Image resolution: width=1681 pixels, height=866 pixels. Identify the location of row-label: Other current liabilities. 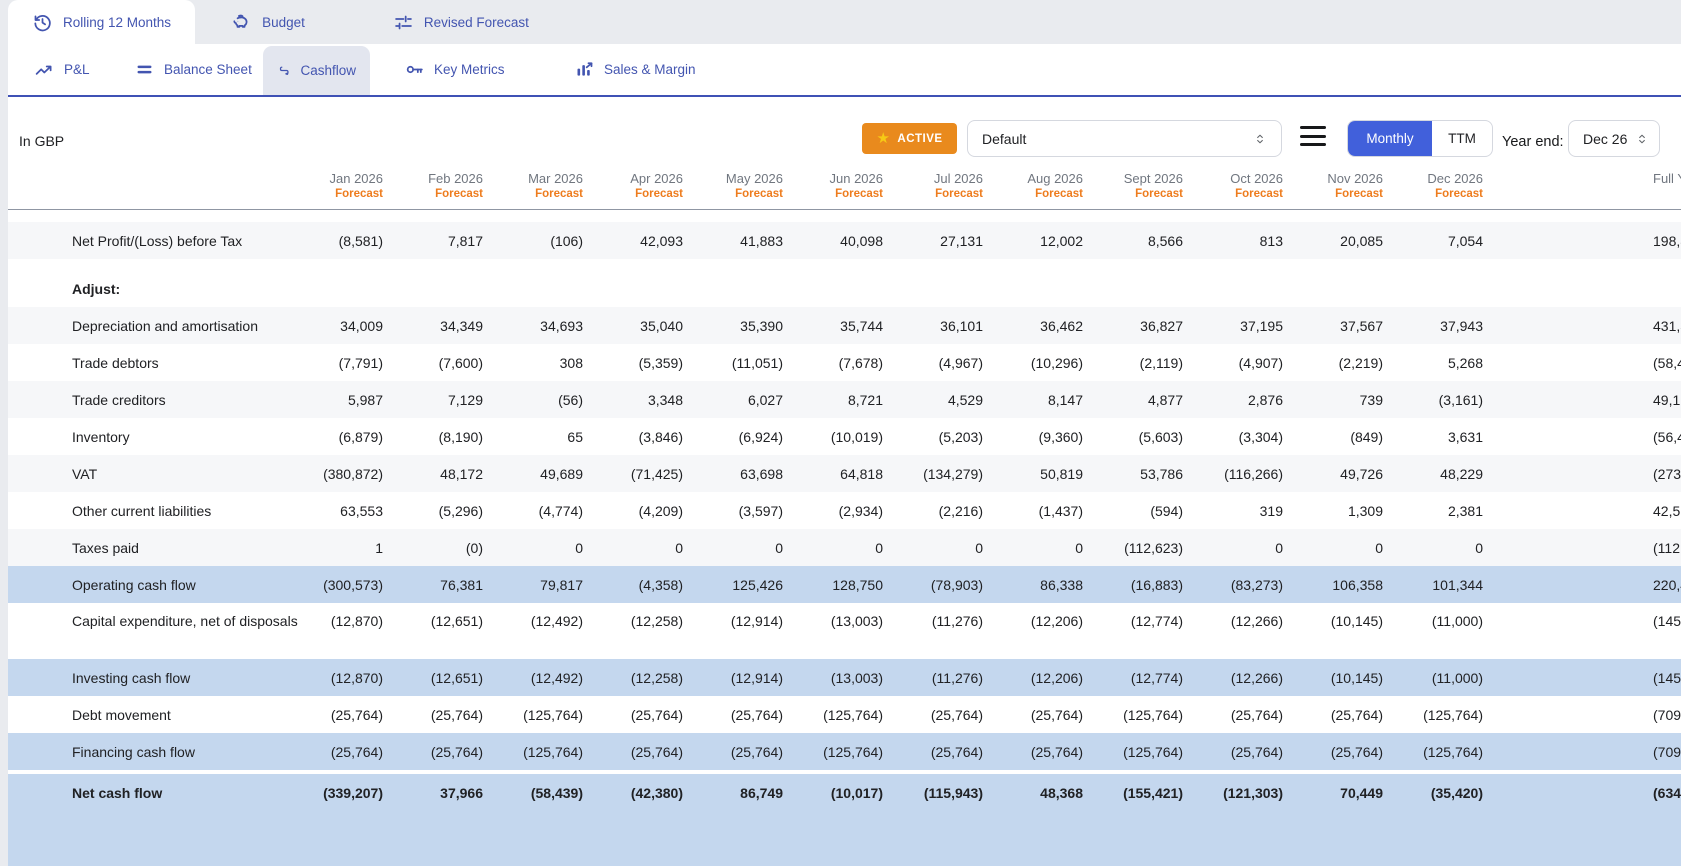
(142, 510).